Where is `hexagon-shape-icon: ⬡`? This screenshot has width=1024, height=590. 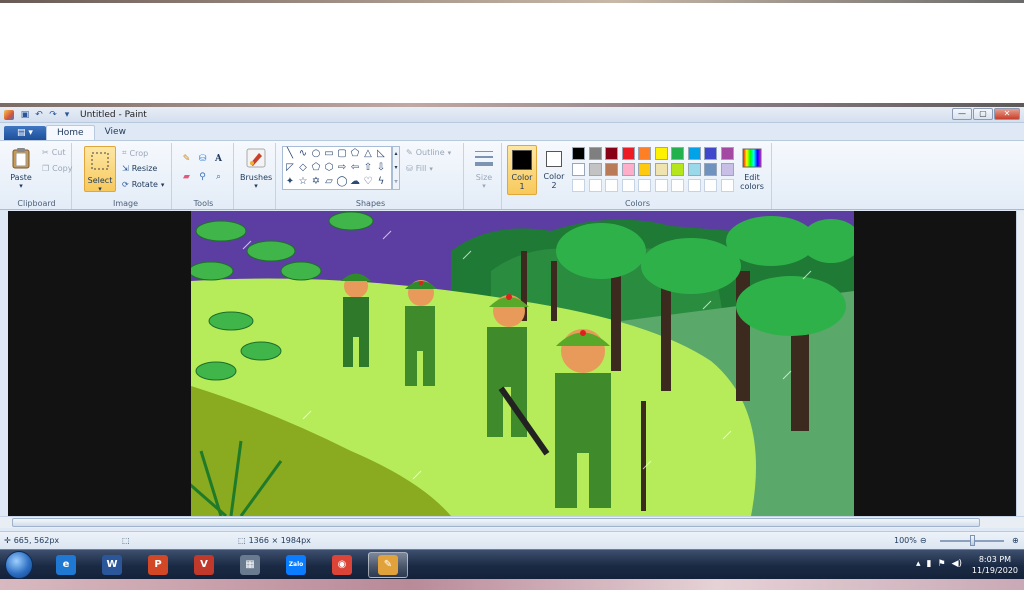
hexagon-shape-icon: ⬡ is located at coordinates (329, 168).